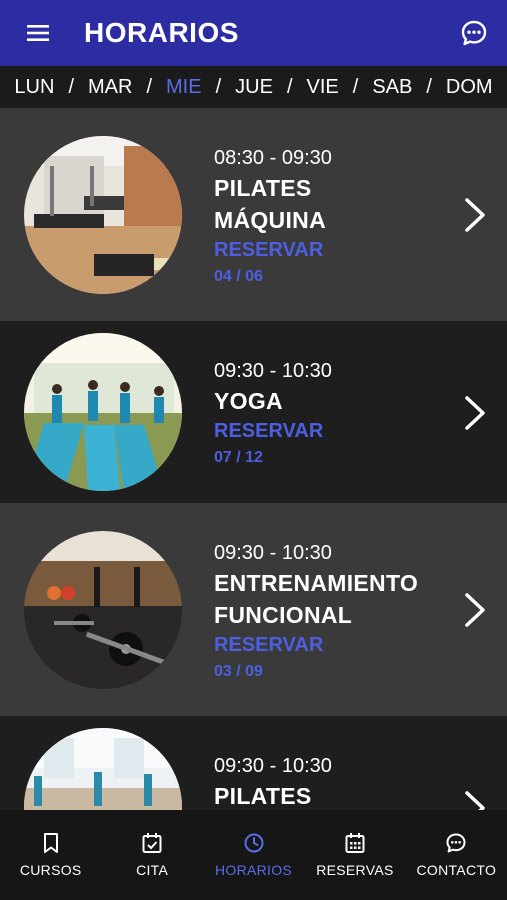  Describe the element at coordinates (50, 870) in the screenshot. I see `tab-label: CURSOS` at that location.